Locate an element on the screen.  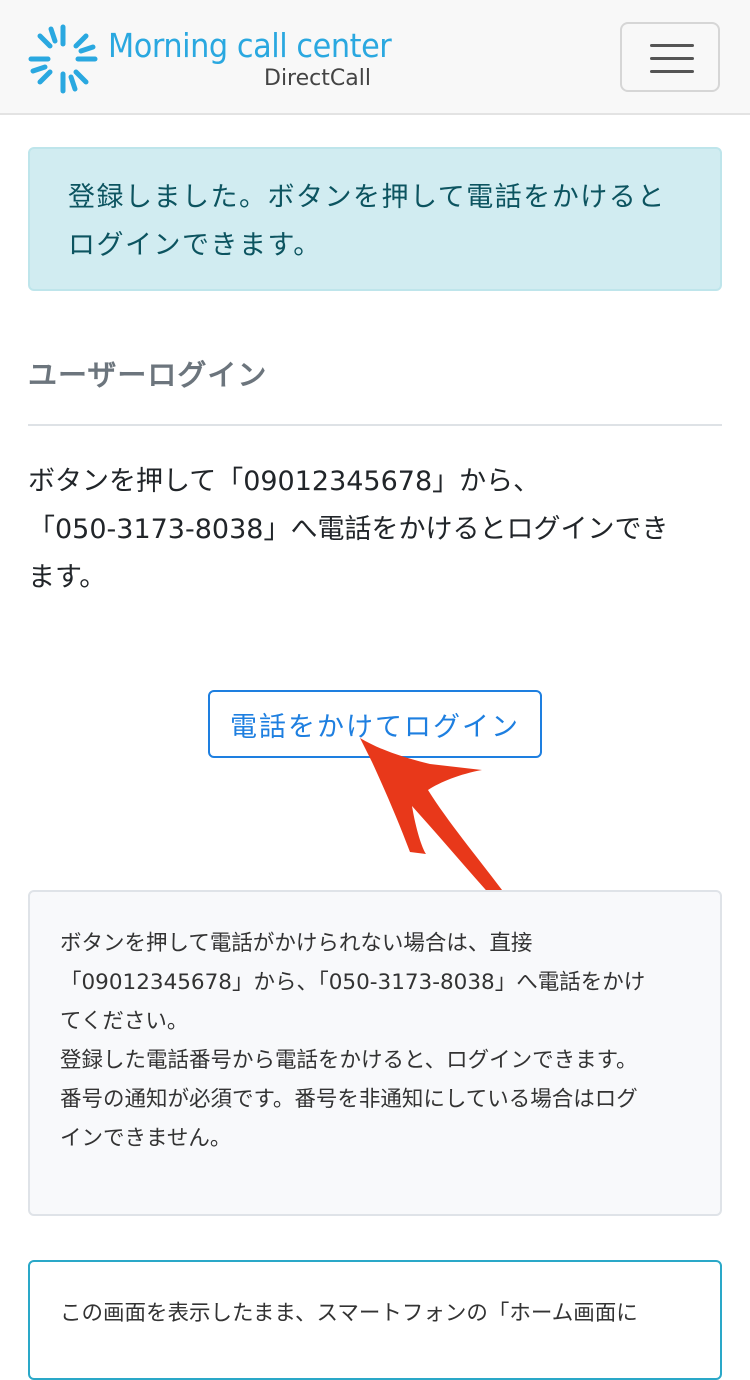
registration-success-alert: 登録しました。ボタンを押して電話をかけると ログインできます。 is located at coordinates (375, 219).